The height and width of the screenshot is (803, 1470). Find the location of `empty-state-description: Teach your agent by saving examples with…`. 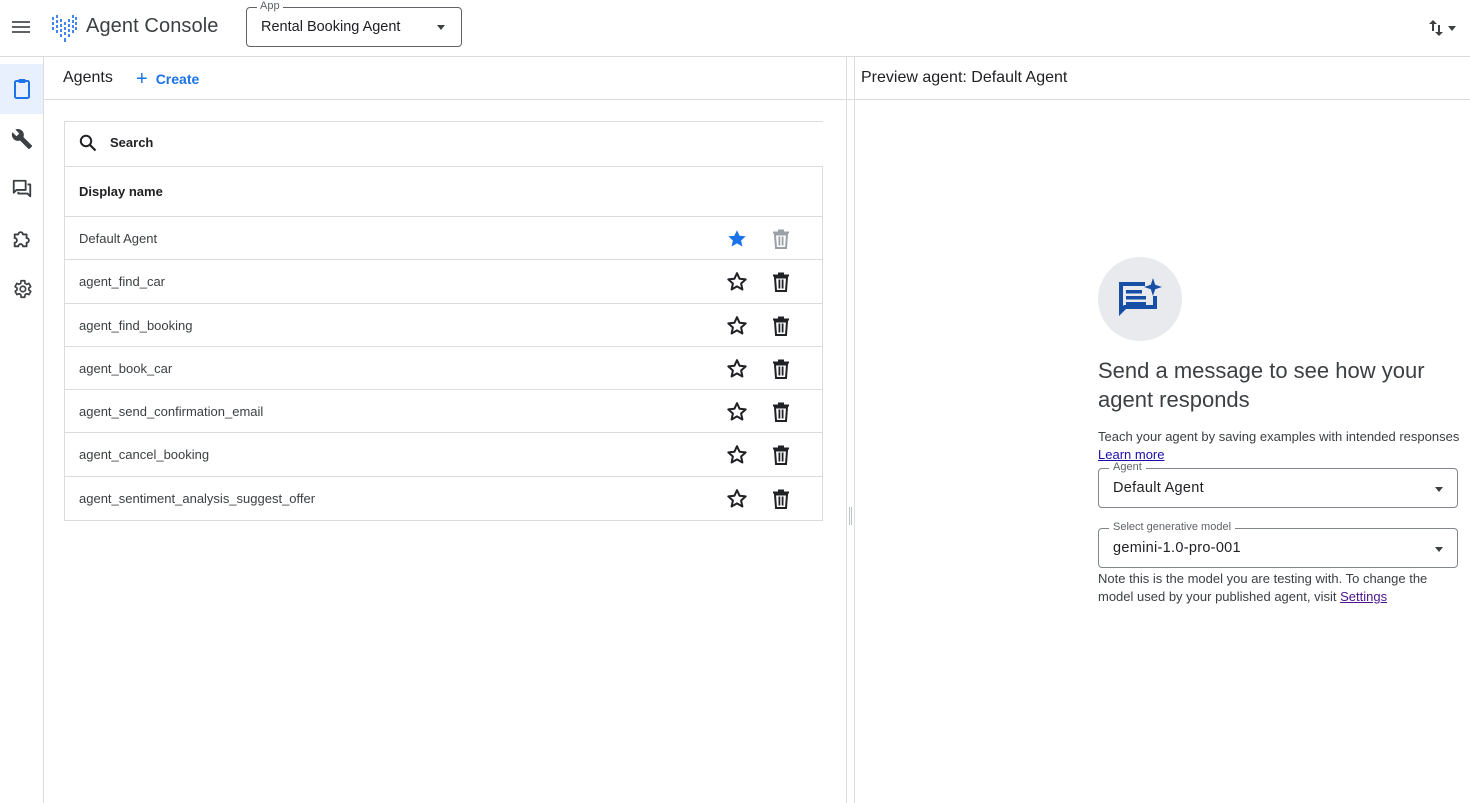

empty-state-description: Teach your agent by saving examples with… is located at coordinates (1279, 446).